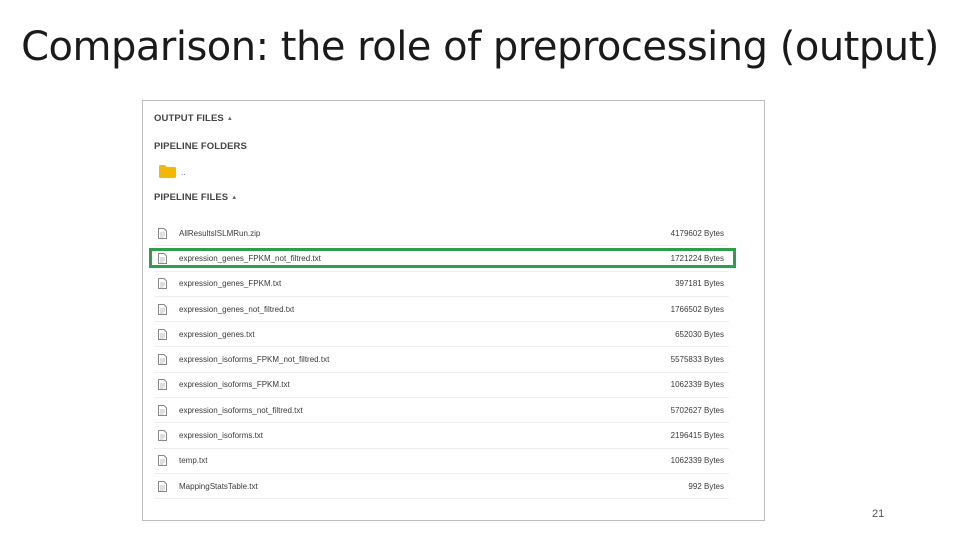 The image size is (960, 540). What do you see at coordinates (425, 460) in the screenshot?
I see `file-name-link: temp.txt` at bounding box center [425, 460].